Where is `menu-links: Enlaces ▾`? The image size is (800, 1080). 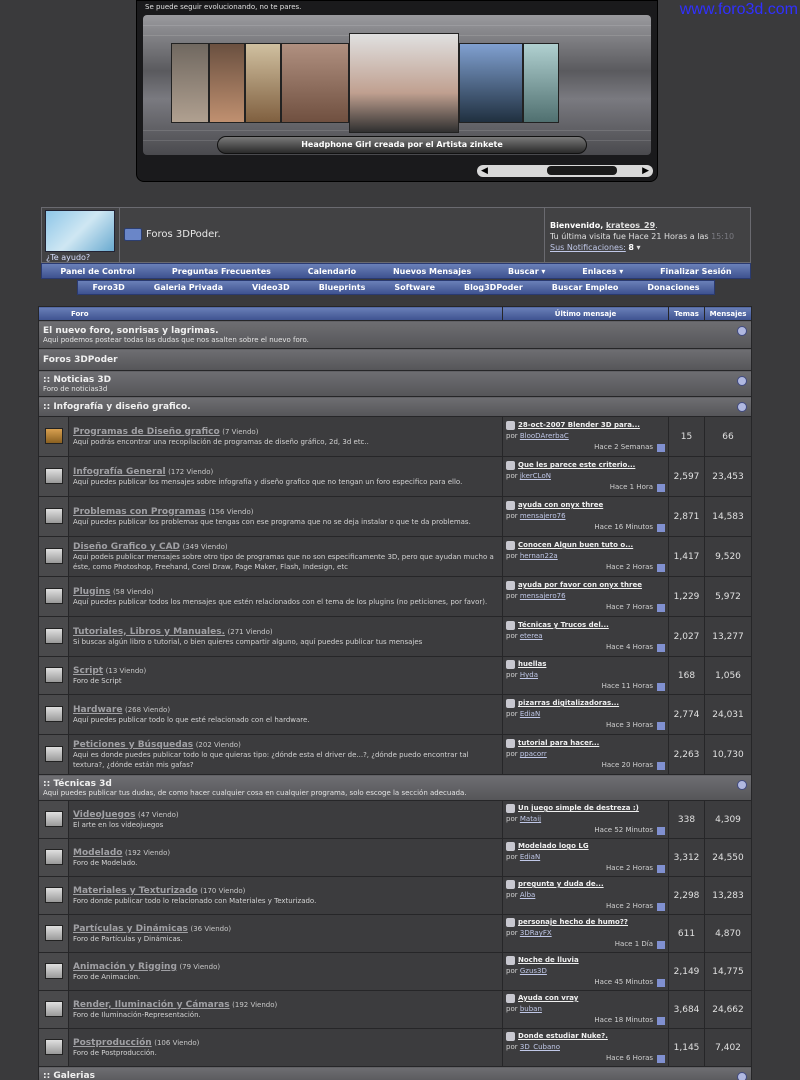
menu-links: Enlaces ▾ is located at coordinates (602, 271).